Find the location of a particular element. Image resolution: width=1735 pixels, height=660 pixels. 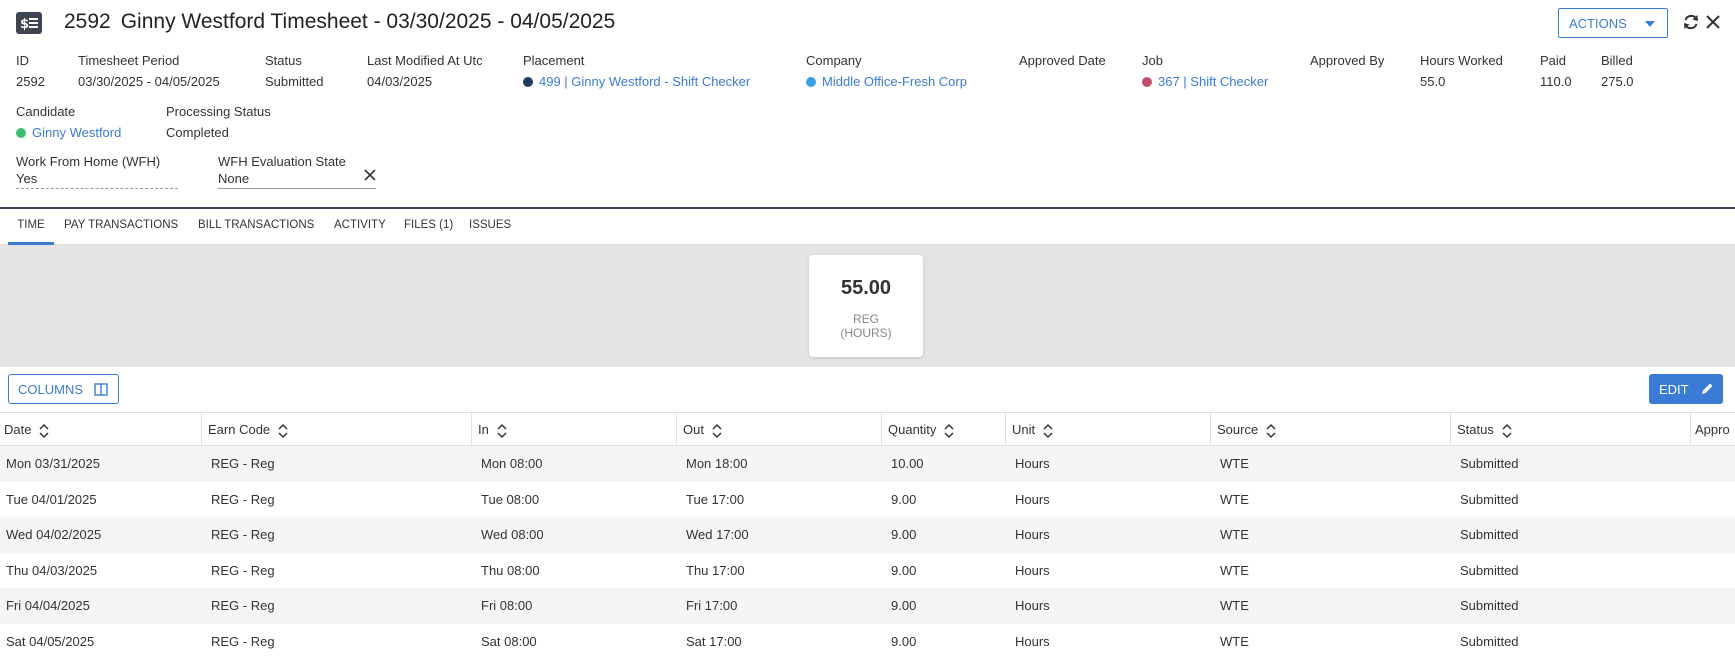

column-header-source: Source is located at coordinates (1331, 429).